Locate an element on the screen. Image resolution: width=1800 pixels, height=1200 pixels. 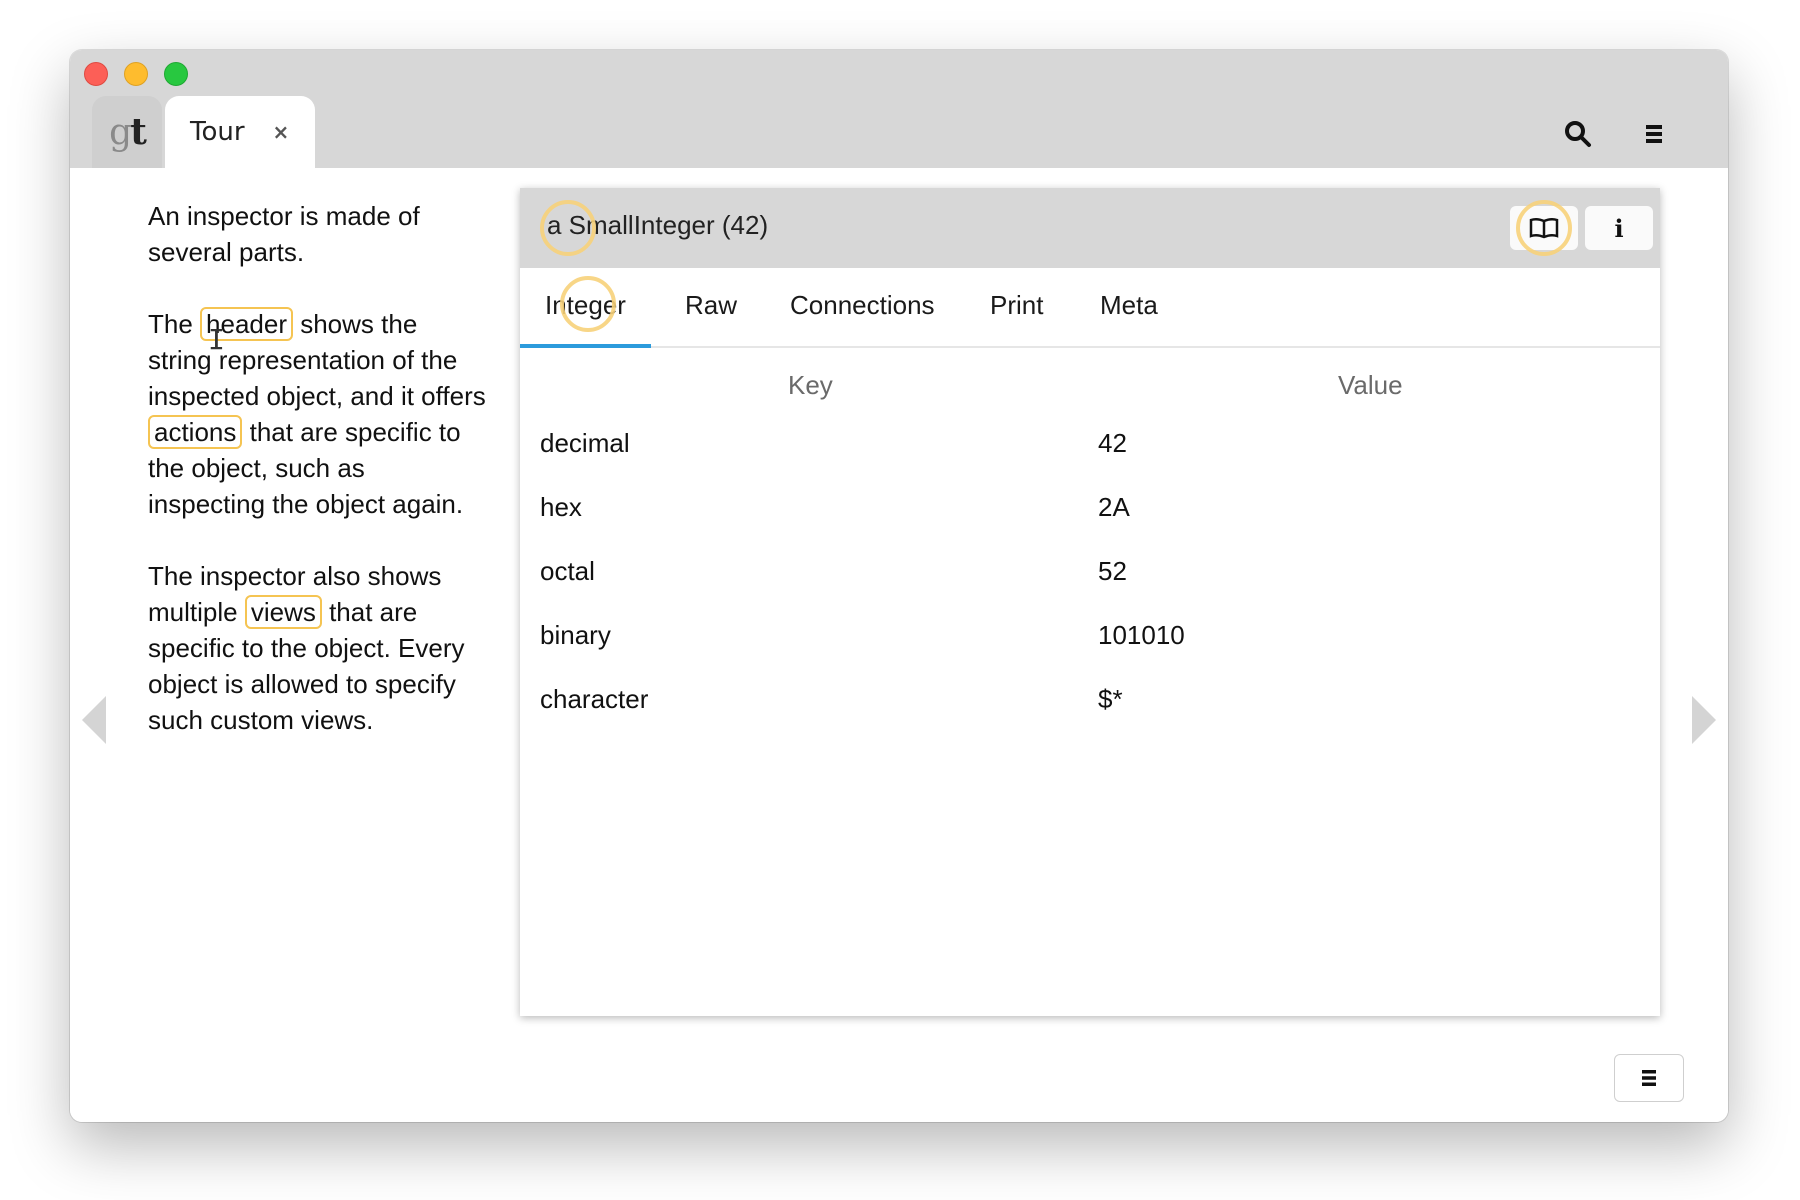
next-page-arrow-icon is located at coordinates (1704, 720).